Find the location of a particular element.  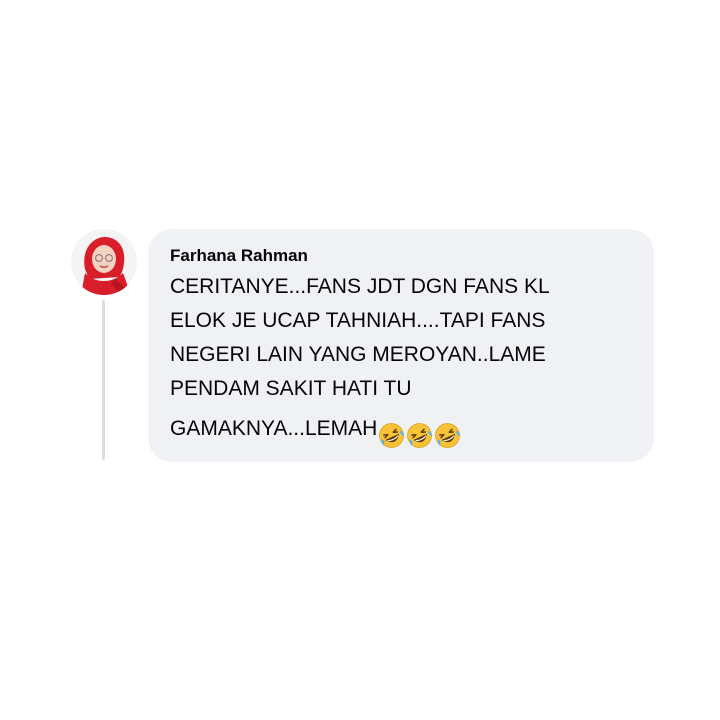

comment-author-name: Farhana Rahman is located at coordinates (402, 256).